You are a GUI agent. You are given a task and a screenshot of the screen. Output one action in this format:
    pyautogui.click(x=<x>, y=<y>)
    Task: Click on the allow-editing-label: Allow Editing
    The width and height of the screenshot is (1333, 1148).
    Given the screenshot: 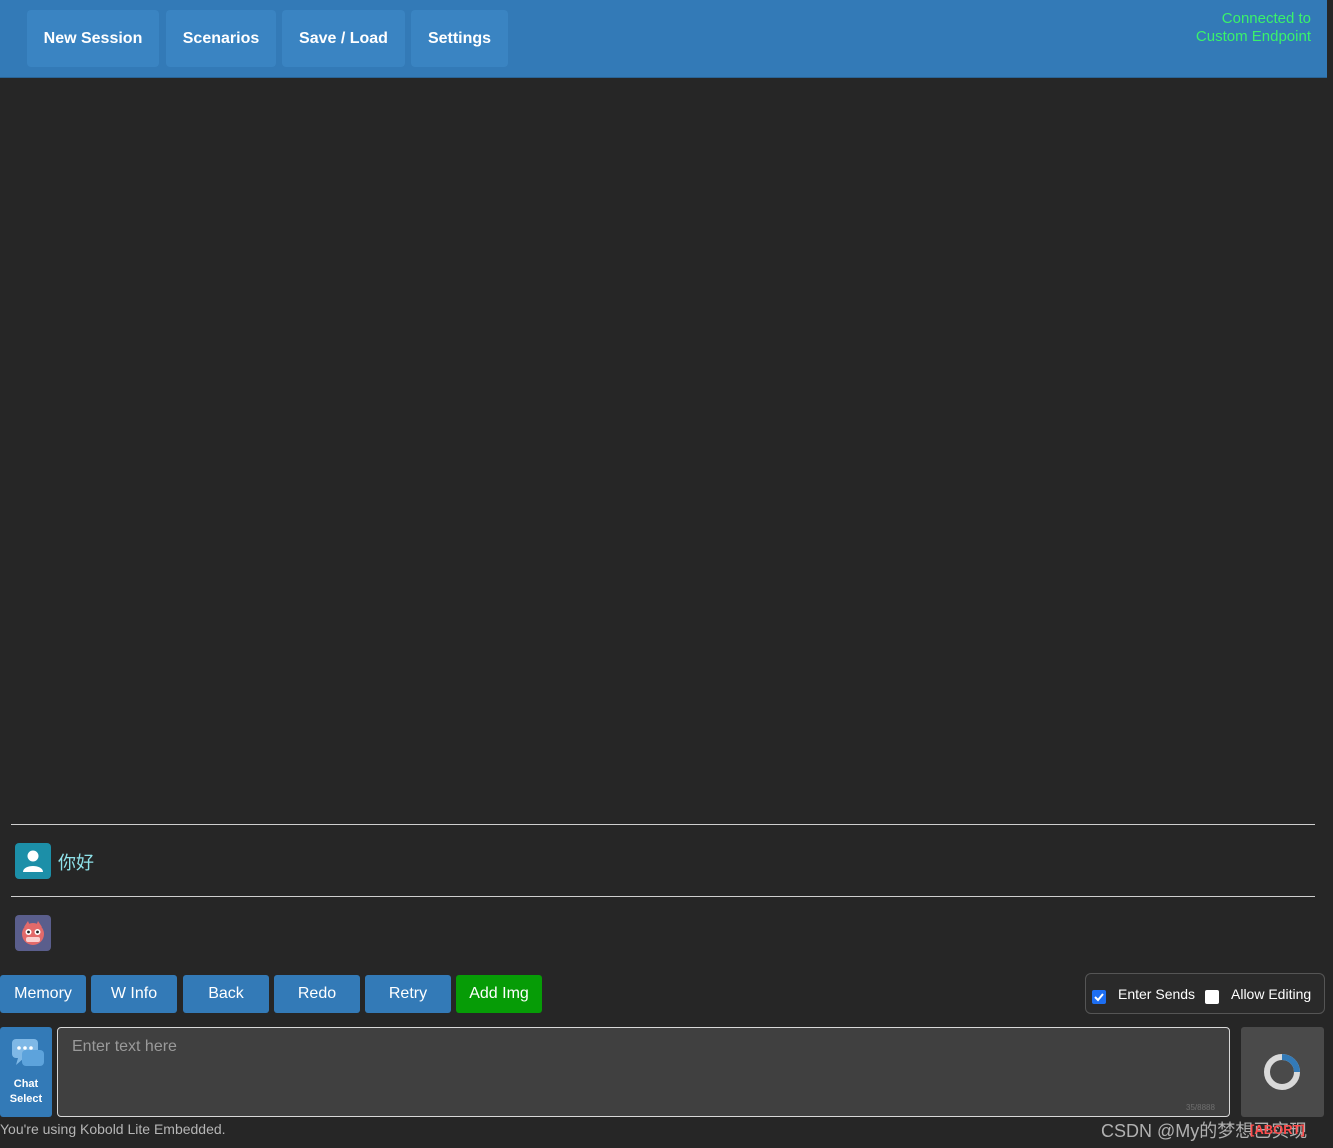 What is the action you would take?
    pyautogui.click(x=1271, y=994)
    